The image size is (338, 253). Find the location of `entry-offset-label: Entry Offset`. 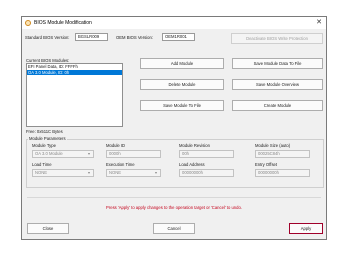

entry-offset-label: Entry Offset is located at coordinates (266, 164).